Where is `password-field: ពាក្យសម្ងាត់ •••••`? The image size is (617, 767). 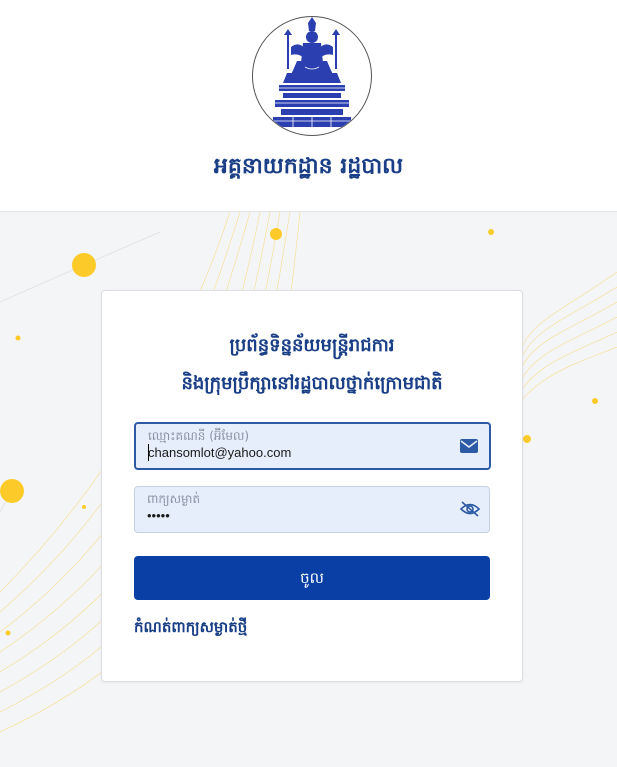 password-field: ពាក្យសម្ងាត់ ••••• is located at coordinates (312, 509).